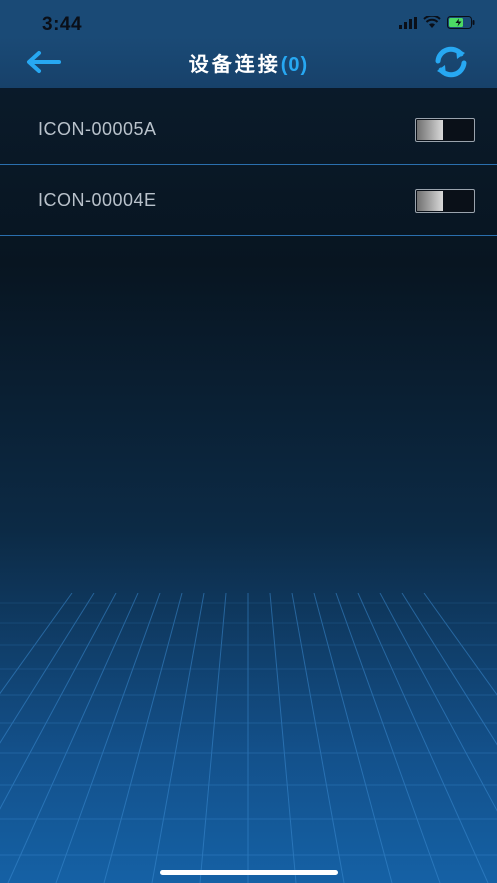 This screenshot has width=497, height=883. Describe the element at coordinates (248, 129) in the screenshot. I see `device-row: ICON-00005A` at that location.